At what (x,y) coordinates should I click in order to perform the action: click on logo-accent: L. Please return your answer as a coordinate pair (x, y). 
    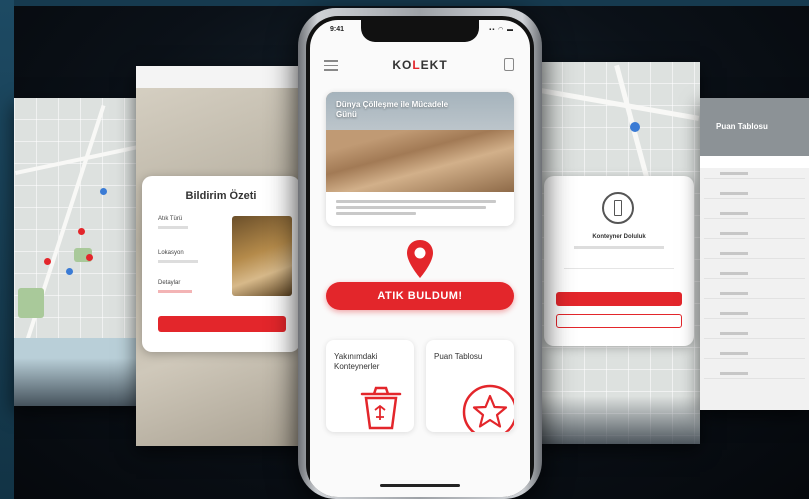
    Looking at the image, I should click on (416, 65).